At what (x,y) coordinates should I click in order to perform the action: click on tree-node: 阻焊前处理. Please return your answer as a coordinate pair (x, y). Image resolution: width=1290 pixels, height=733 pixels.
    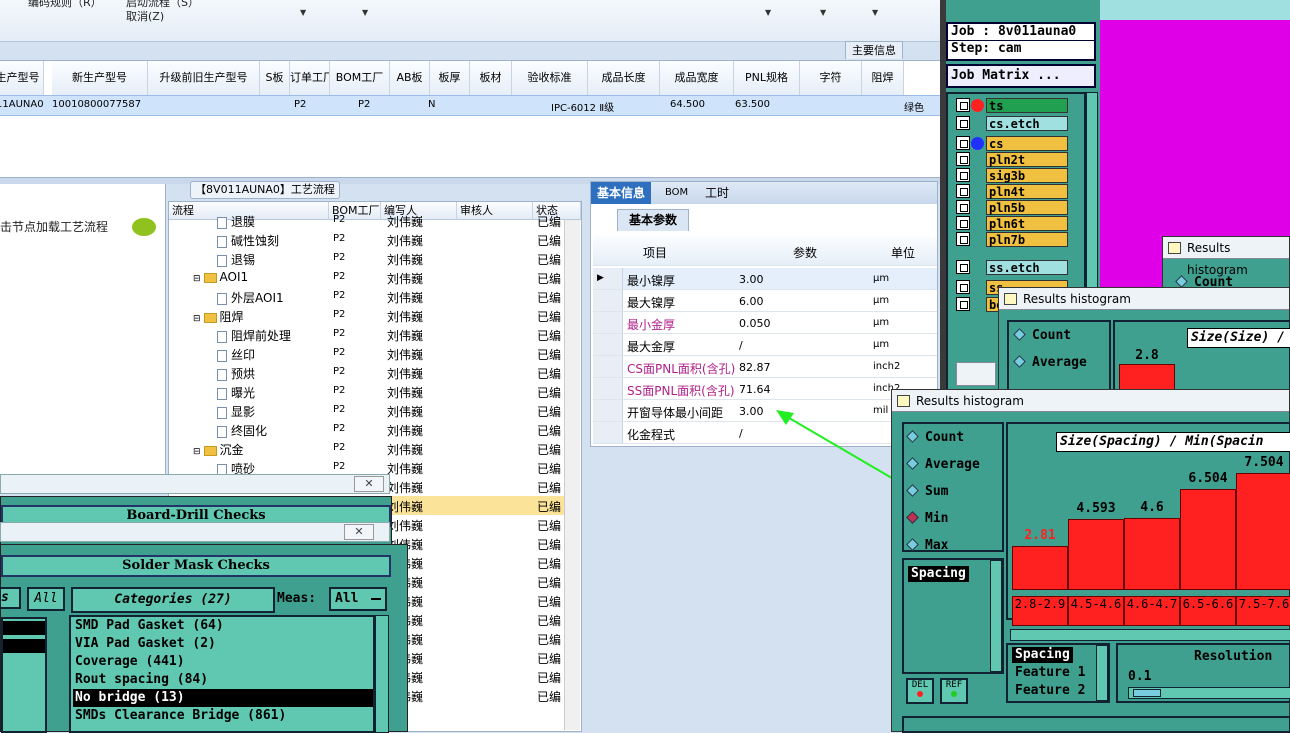
    Looking at the image, I should click on (254, 335).